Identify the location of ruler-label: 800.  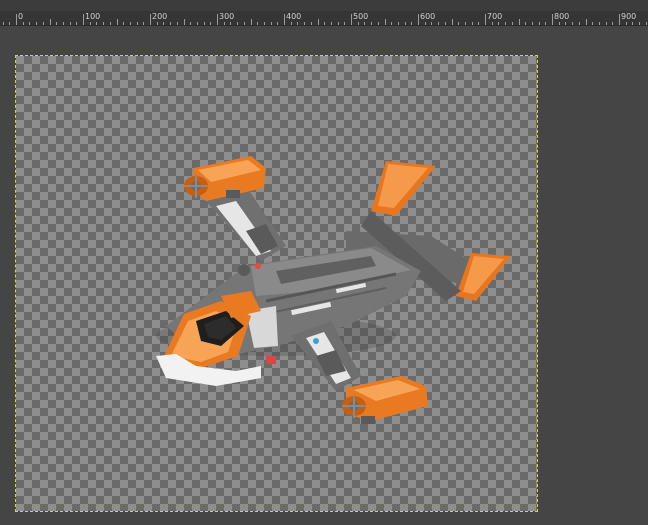
(562, 16).